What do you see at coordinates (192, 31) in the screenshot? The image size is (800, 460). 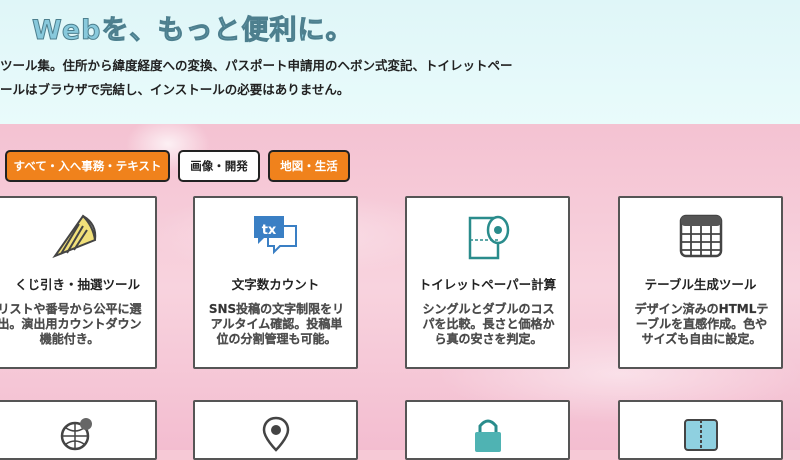 I see `hero-title: Webを、もっと便利に。` at bounding box center [192, 31].